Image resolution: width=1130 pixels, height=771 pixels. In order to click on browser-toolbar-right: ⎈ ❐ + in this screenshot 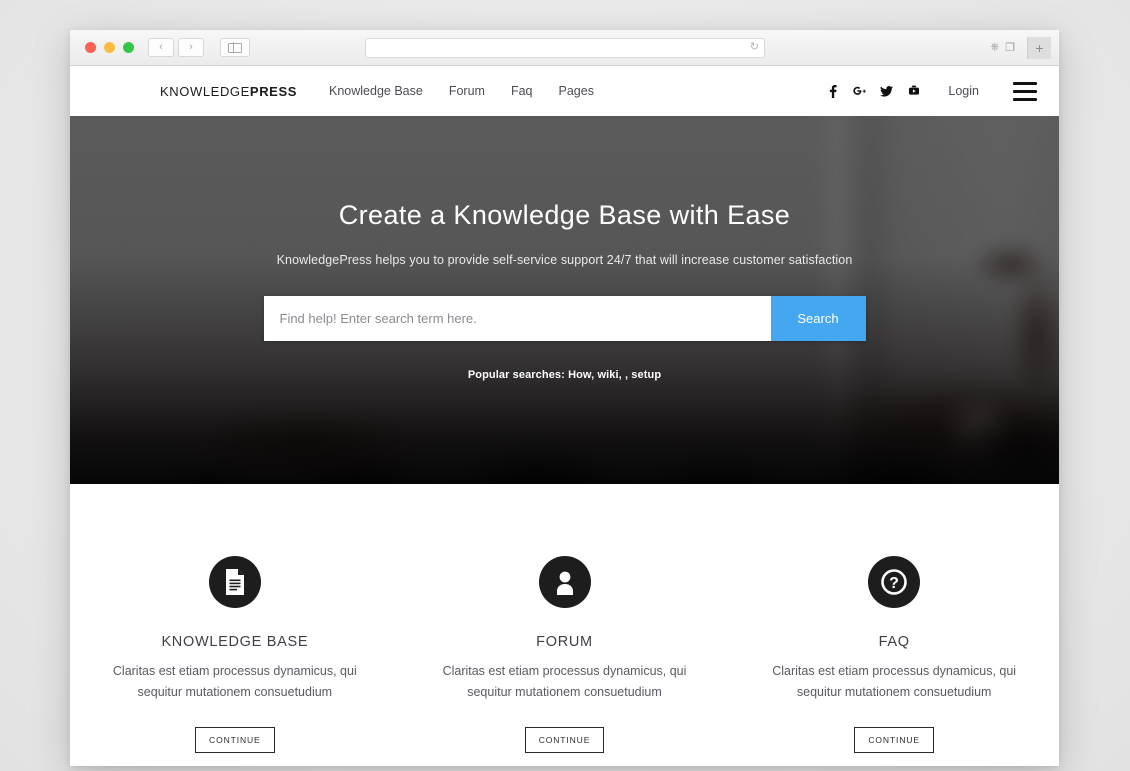, I will do `click(1020, 47)`.